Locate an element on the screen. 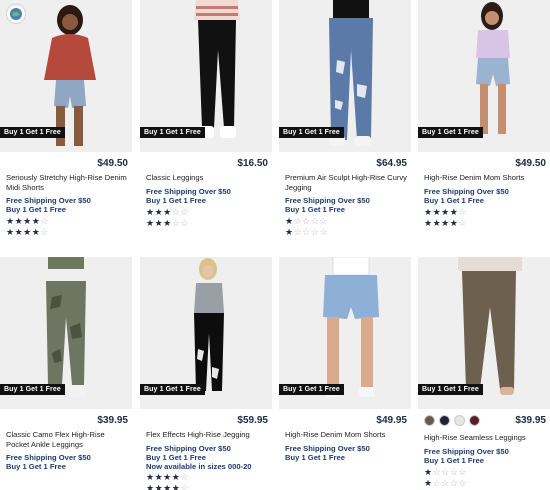  price: $49.95 is located at coordinates (391, 420).